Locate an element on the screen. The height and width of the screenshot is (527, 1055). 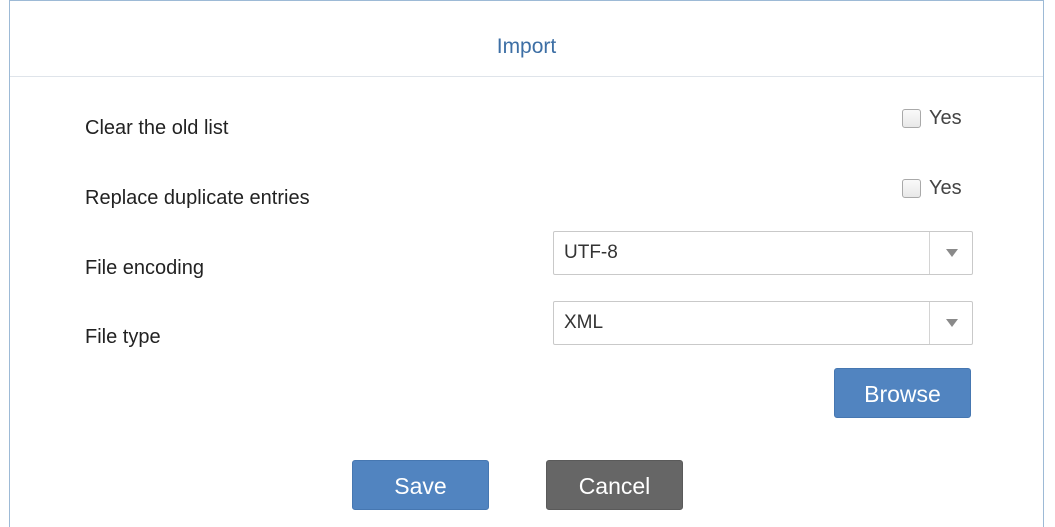
clear-old-list-label: Clear the old list is located at coordinates (157, 128).